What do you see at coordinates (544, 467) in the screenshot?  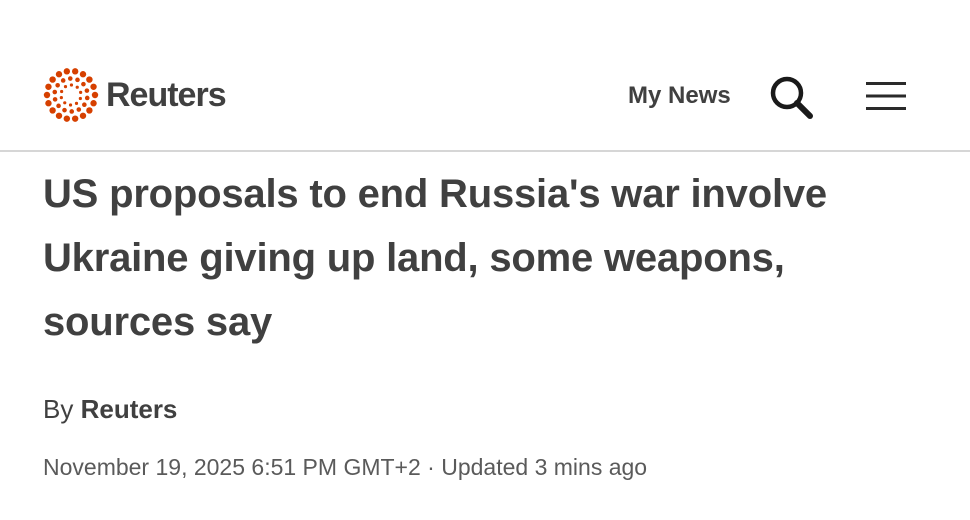 I see `updated-time: Updated 3 mins ago` at bounding box center [544, 467].